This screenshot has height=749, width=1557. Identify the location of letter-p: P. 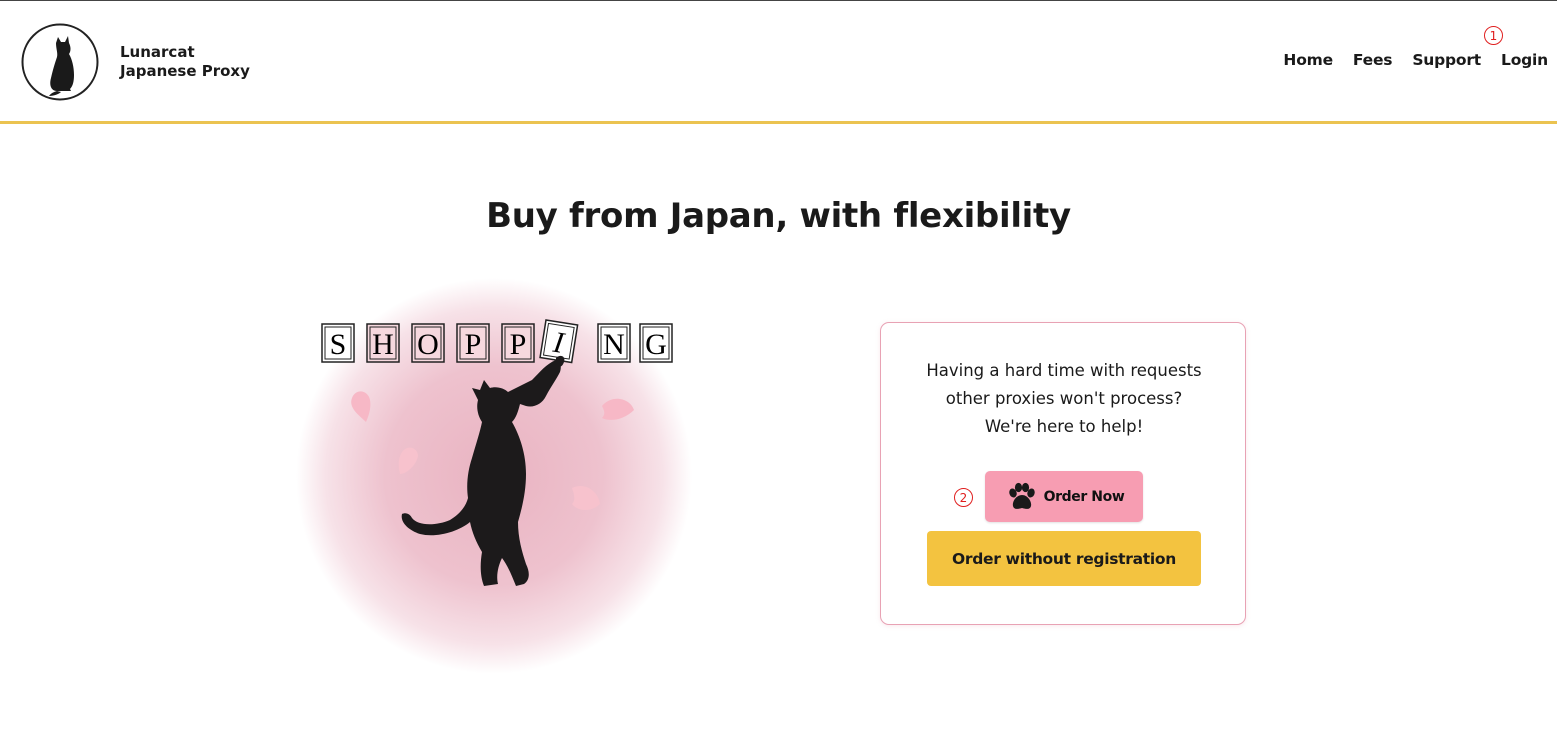
(473, 344).